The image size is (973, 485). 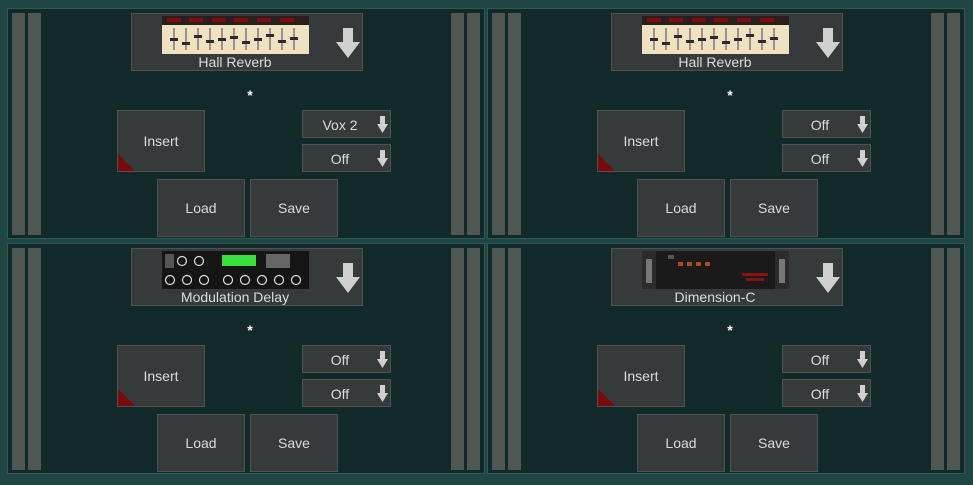 I want to click on dropdown-value: Vox 2, so click(x=340, y=125).